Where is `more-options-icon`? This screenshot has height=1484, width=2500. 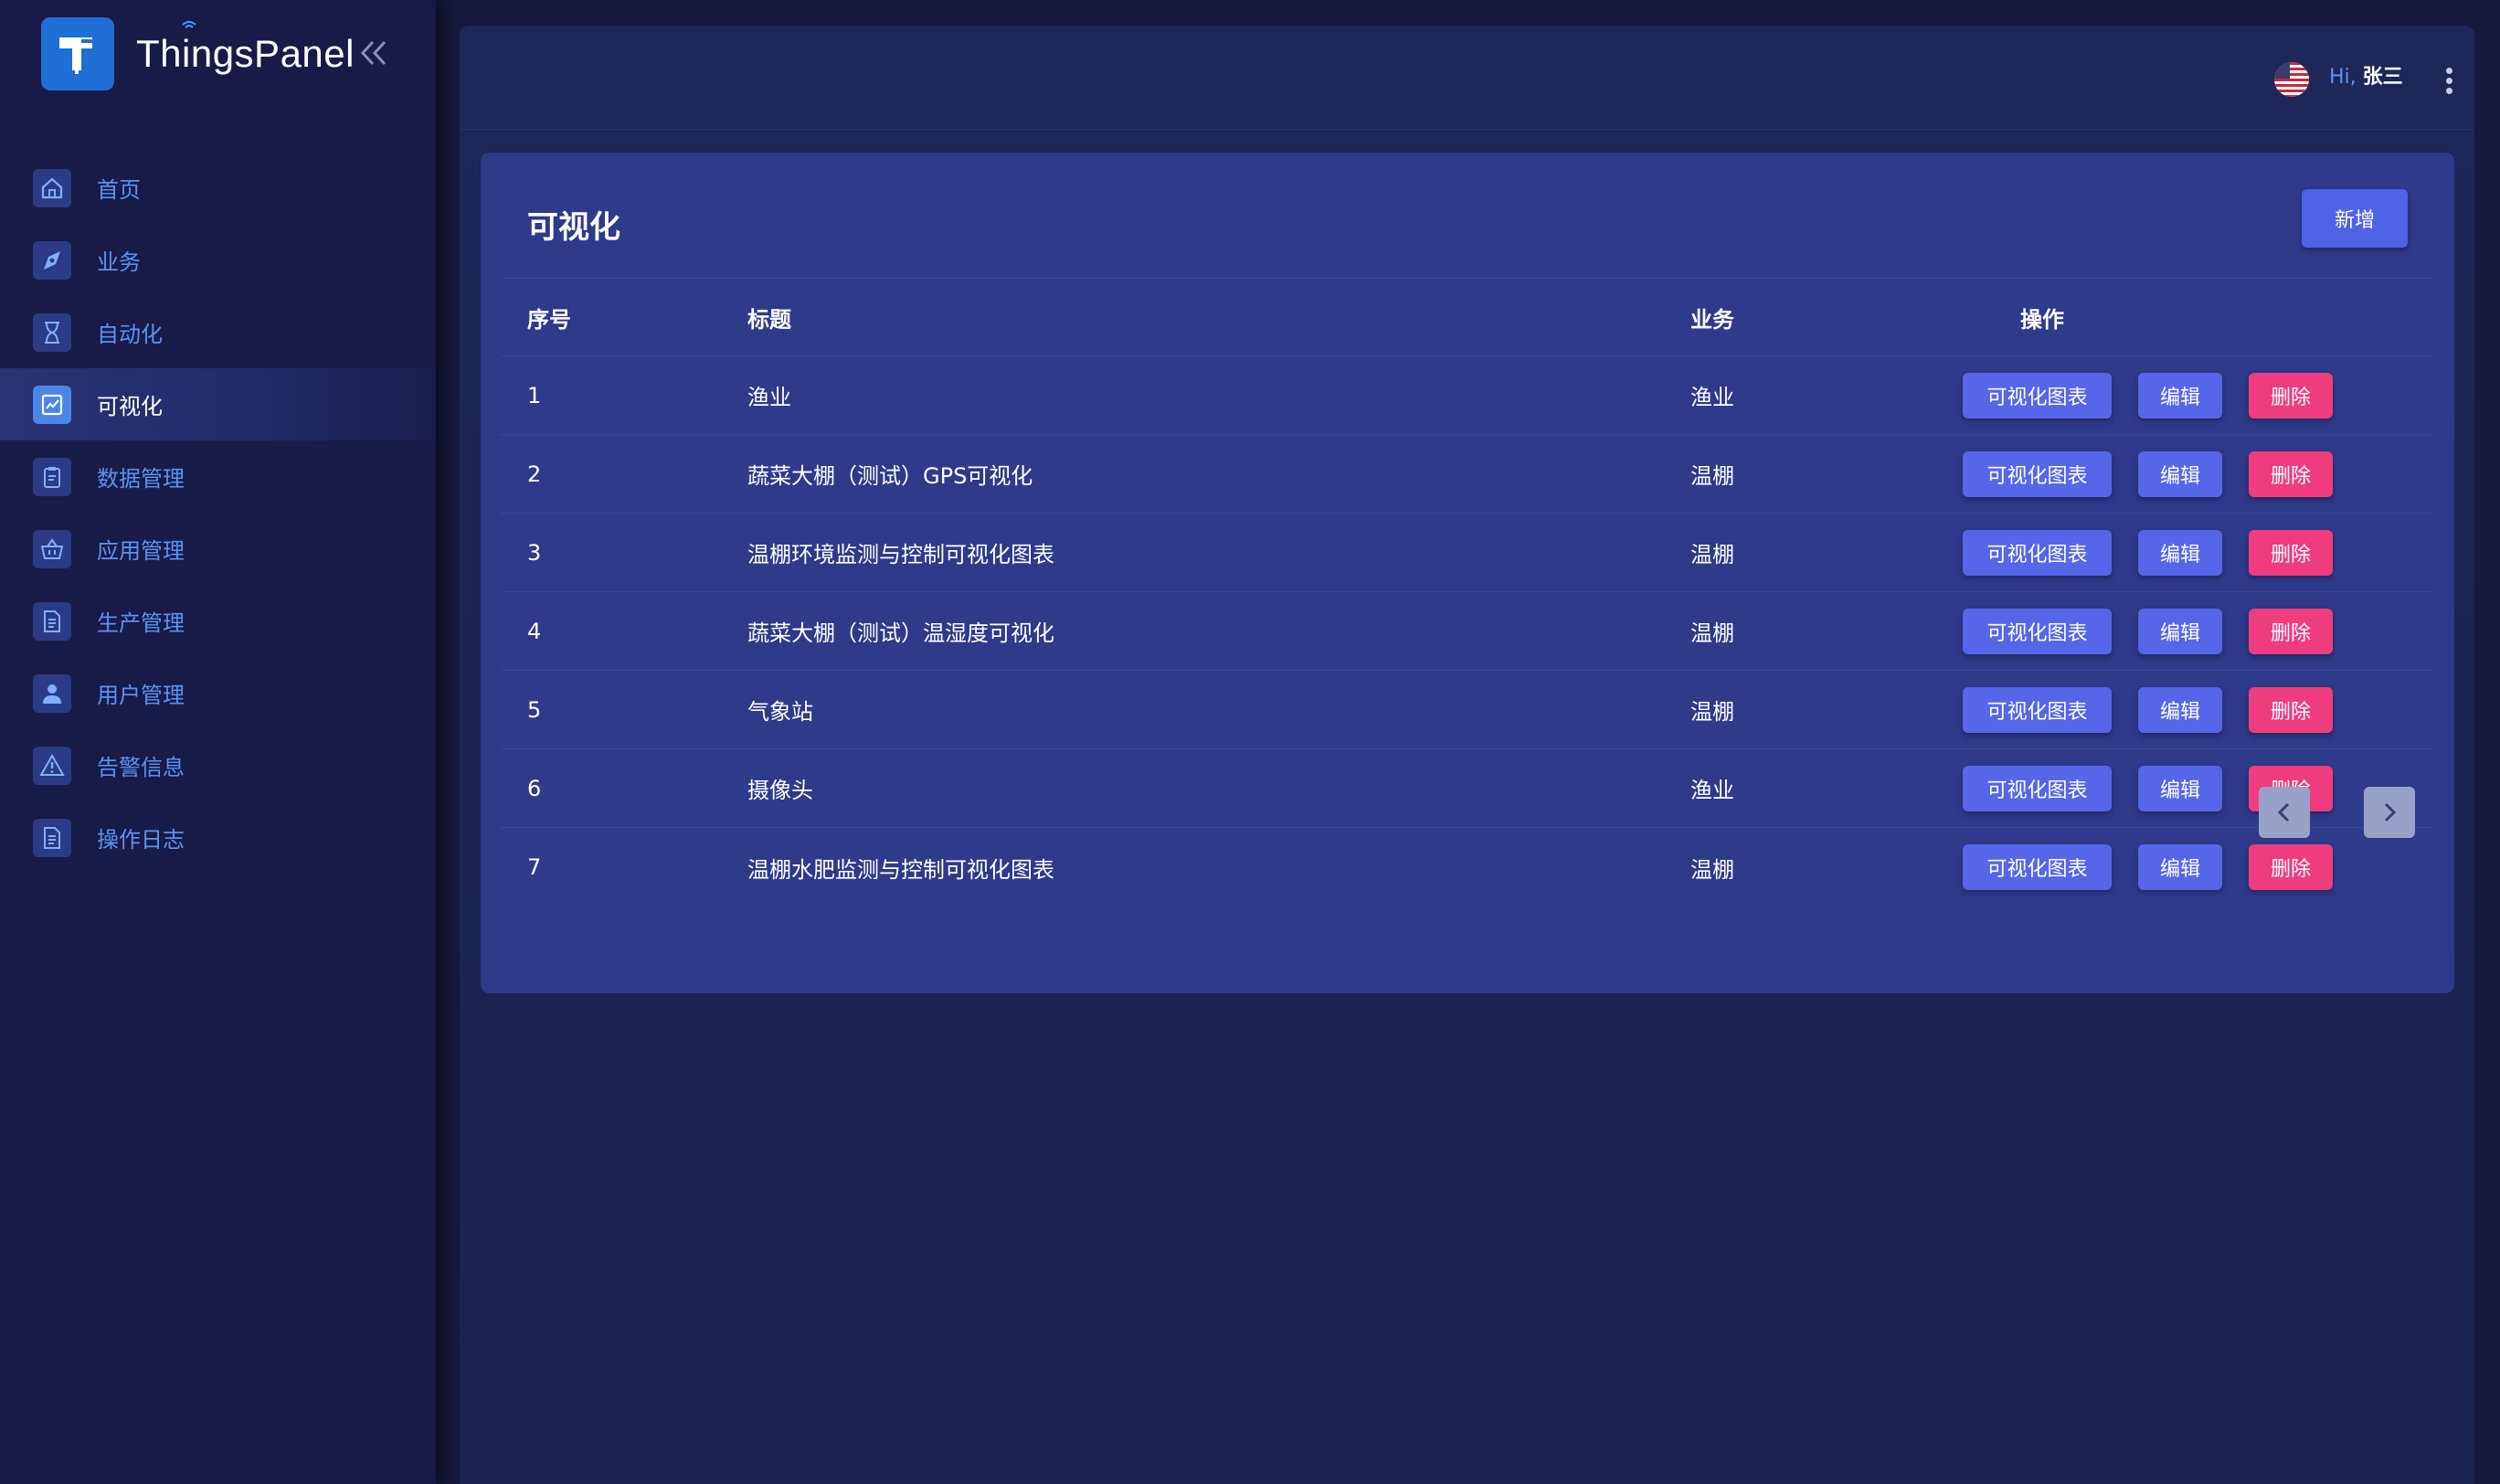
more-options-icon is located at coordinates (2449, 81).